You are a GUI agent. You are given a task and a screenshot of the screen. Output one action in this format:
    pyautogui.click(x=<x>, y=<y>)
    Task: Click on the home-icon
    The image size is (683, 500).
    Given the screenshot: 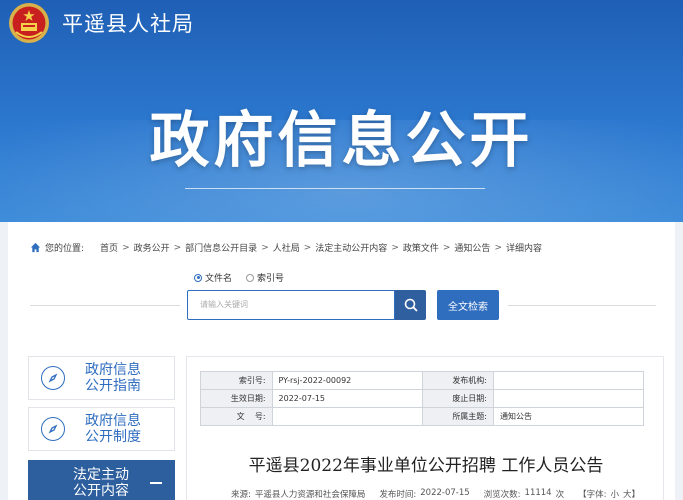 What is the action you would take?
    pyautogui.click(x=35, y=247)
    